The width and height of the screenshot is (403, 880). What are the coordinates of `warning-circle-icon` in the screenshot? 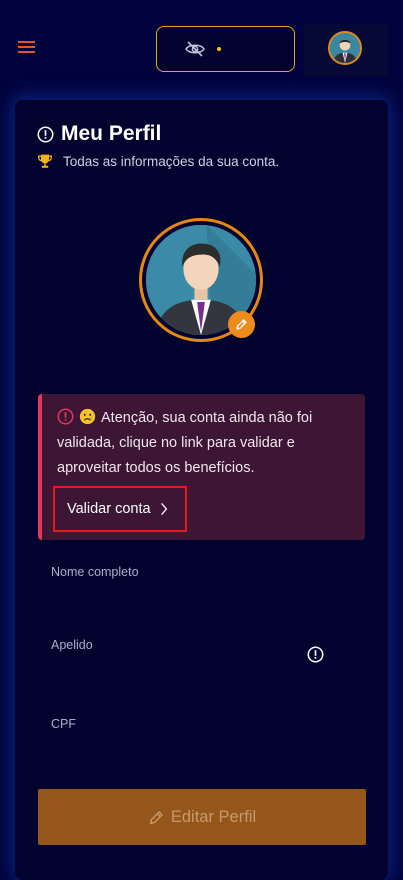 It's located at (65, 416).